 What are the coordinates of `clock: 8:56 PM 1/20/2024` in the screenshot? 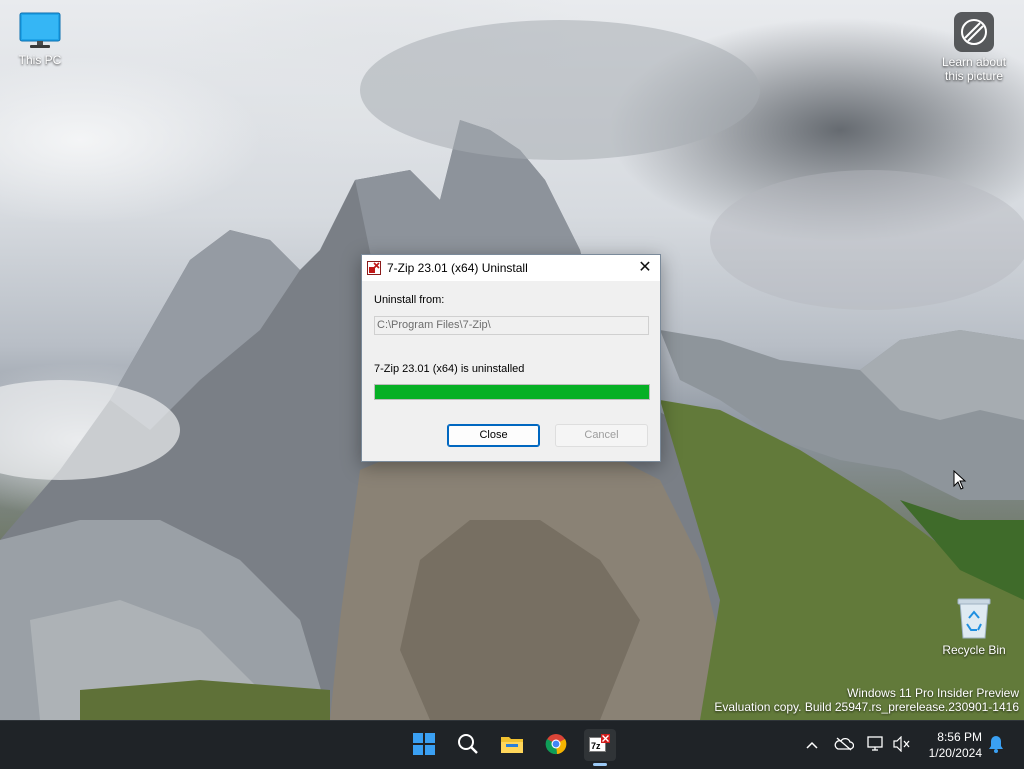 It's located at (955, 745).